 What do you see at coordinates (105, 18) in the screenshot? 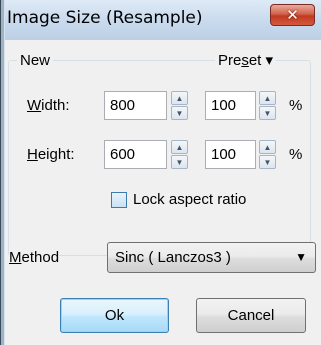
I see `dialog-title: Image Size (Resample)` at bounding box center [105, 18].